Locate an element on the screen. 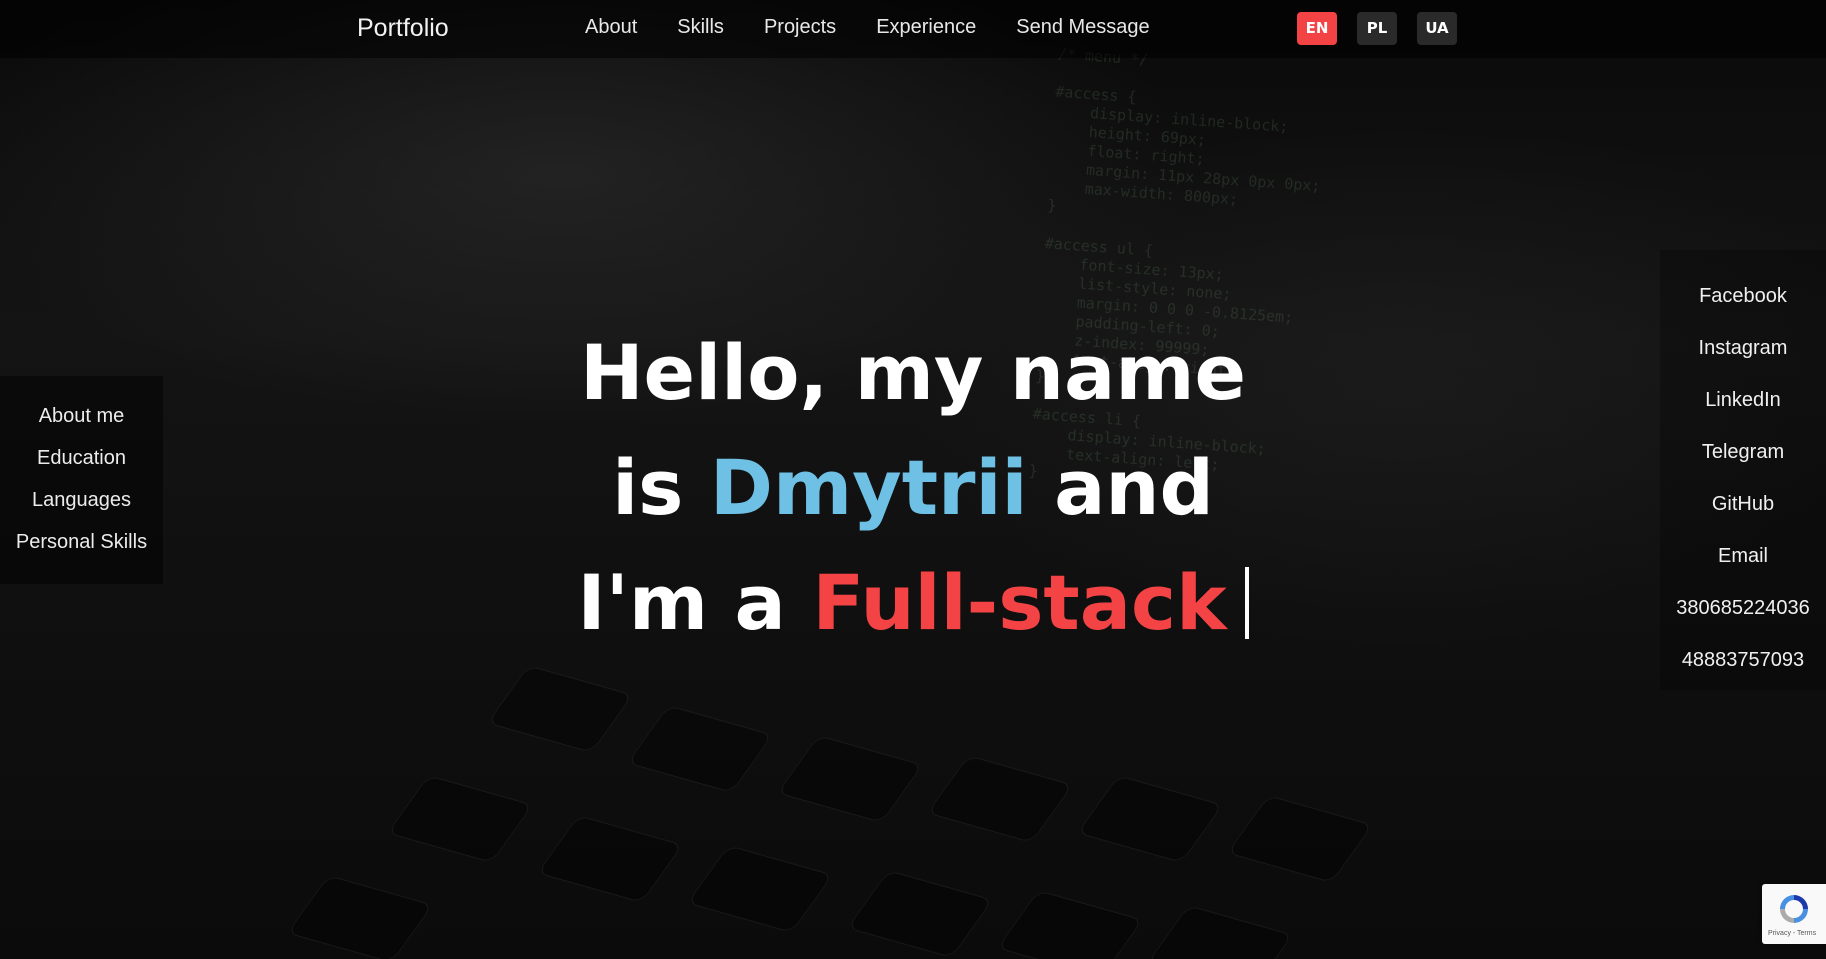 The image size is (1826, 959). hero-role: Full-stack is located at coordinates (1019, 602).